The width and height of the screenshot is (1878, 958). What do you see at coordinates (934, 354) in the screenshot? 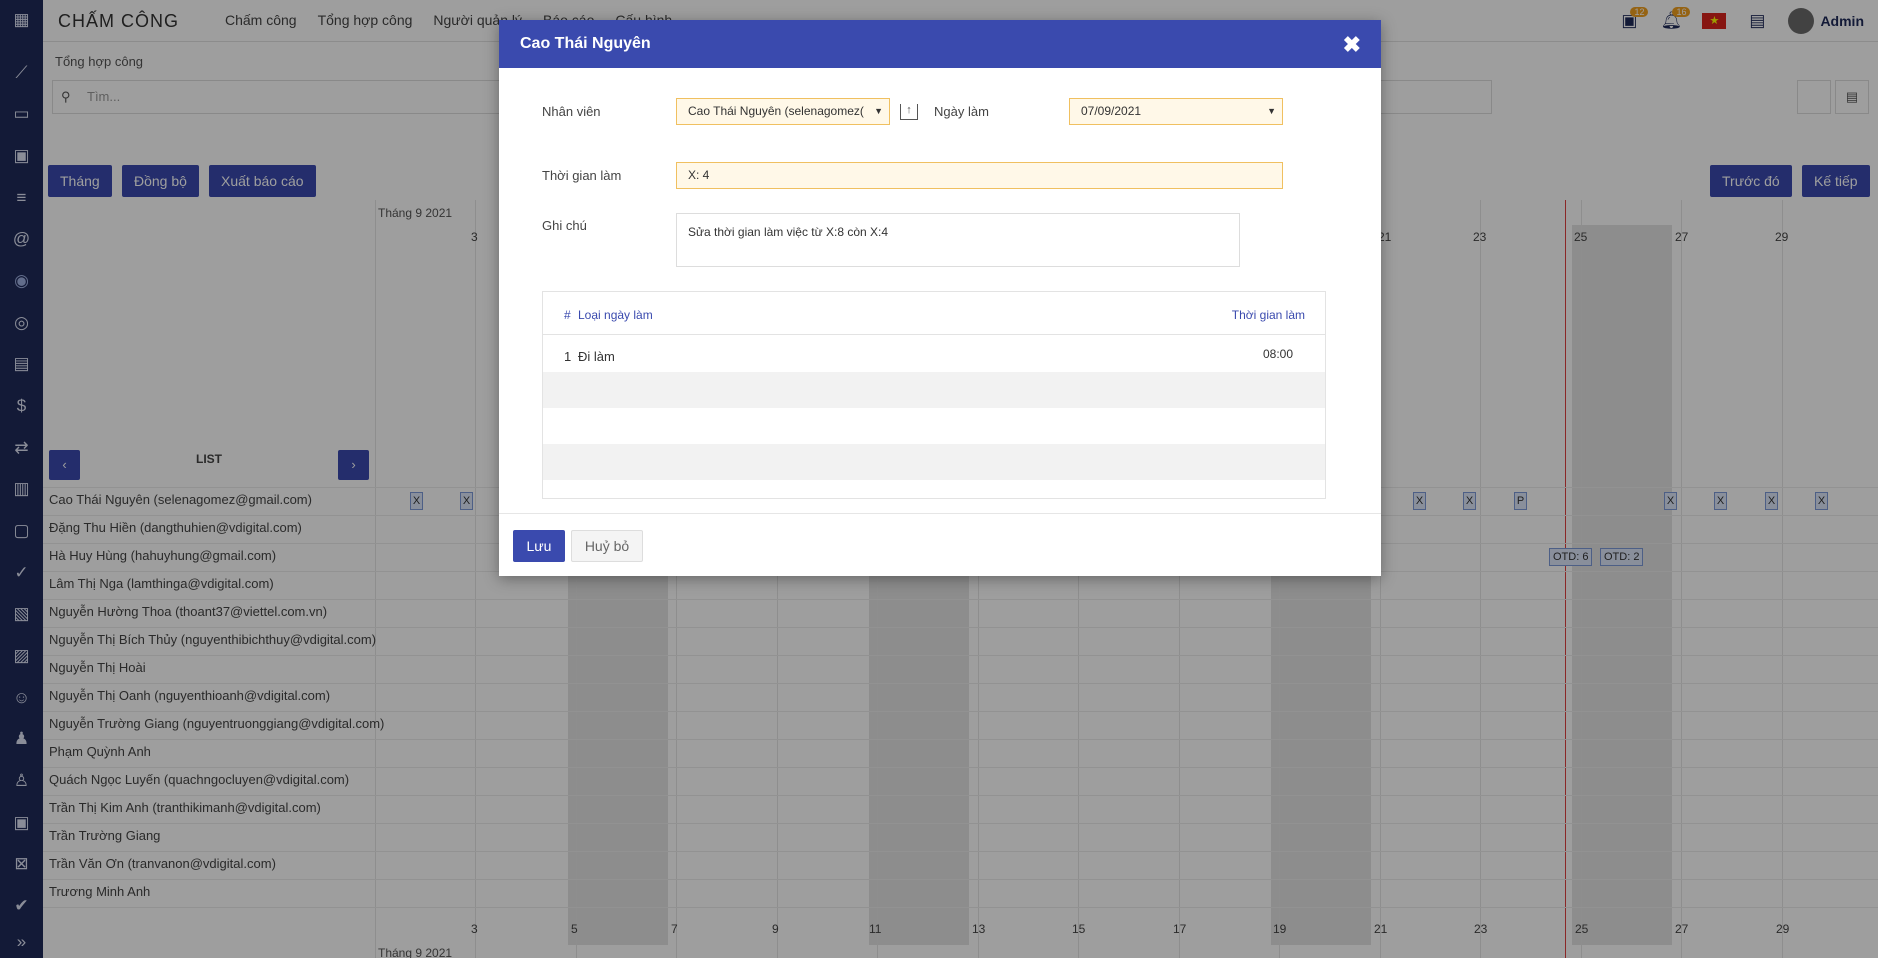
I see `table-row: 1 Đi làm 08:00` at bounding box center [934, 354].